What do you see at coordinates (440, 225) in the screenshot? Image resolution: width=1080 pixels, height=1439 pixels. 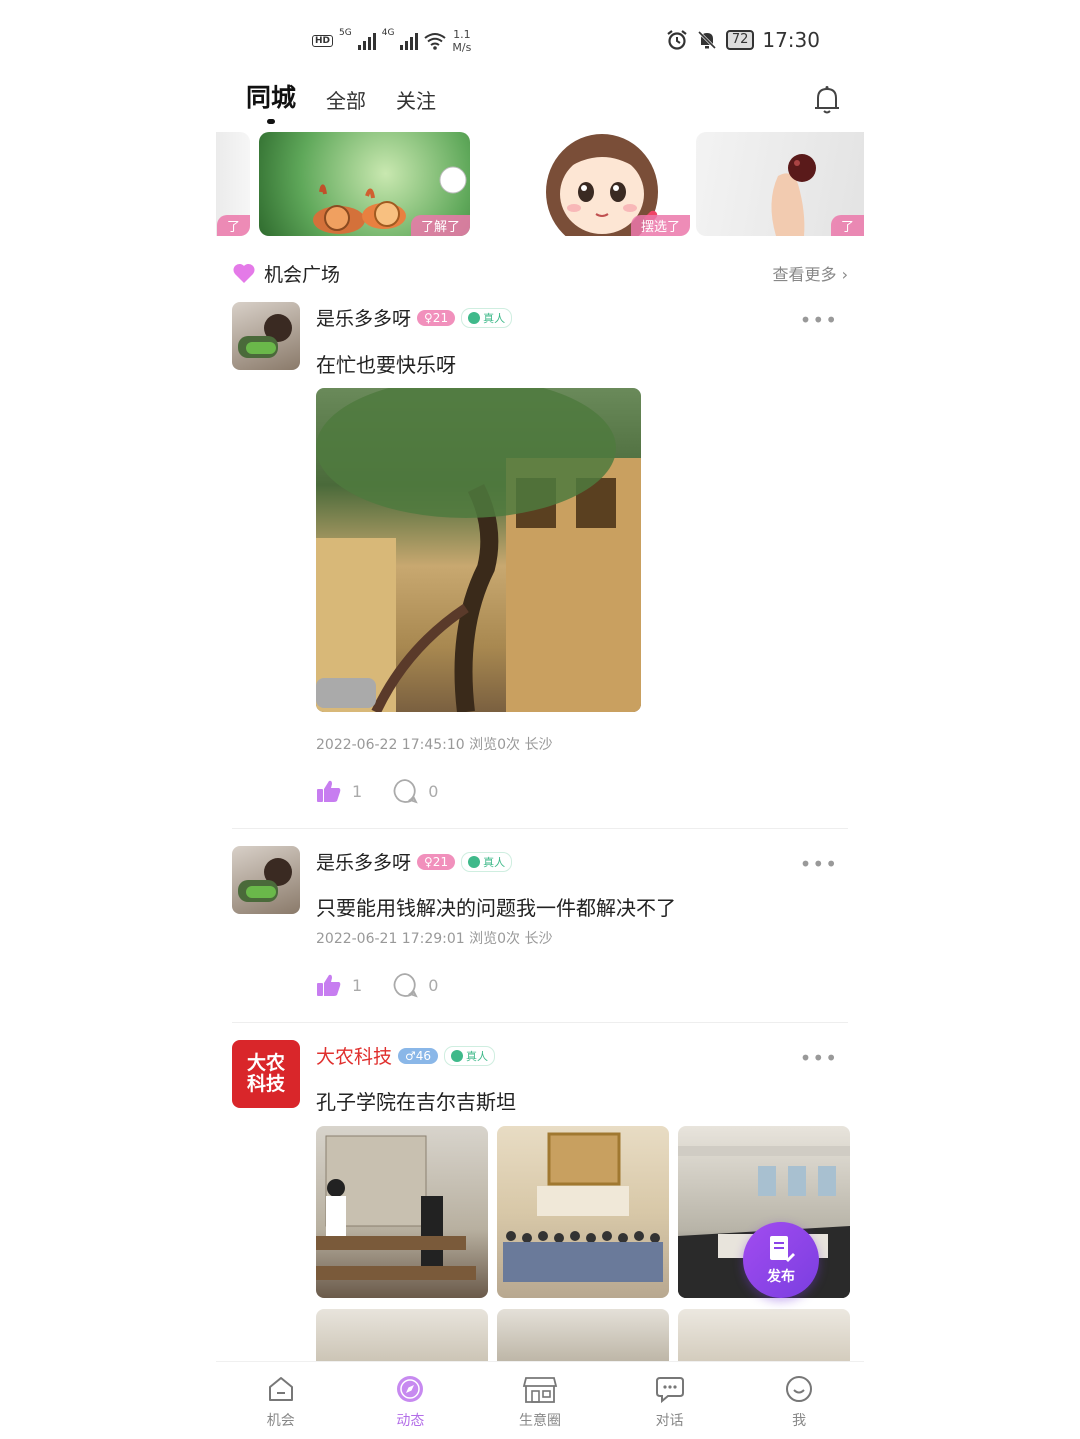 I see `banner-tag: 了解了` at bounding box center [440, 225].